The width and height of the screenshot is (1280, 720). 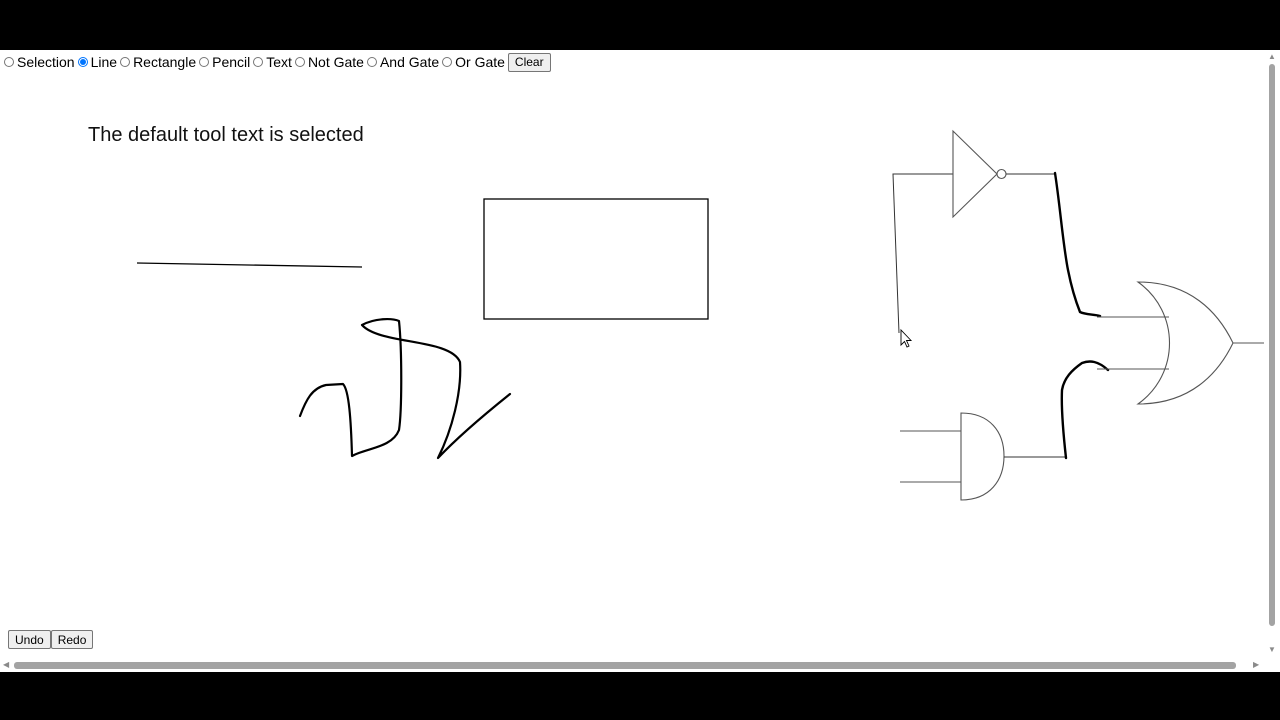 I want to click on drawn-pencil-stroke, so click(x=405, y=389).